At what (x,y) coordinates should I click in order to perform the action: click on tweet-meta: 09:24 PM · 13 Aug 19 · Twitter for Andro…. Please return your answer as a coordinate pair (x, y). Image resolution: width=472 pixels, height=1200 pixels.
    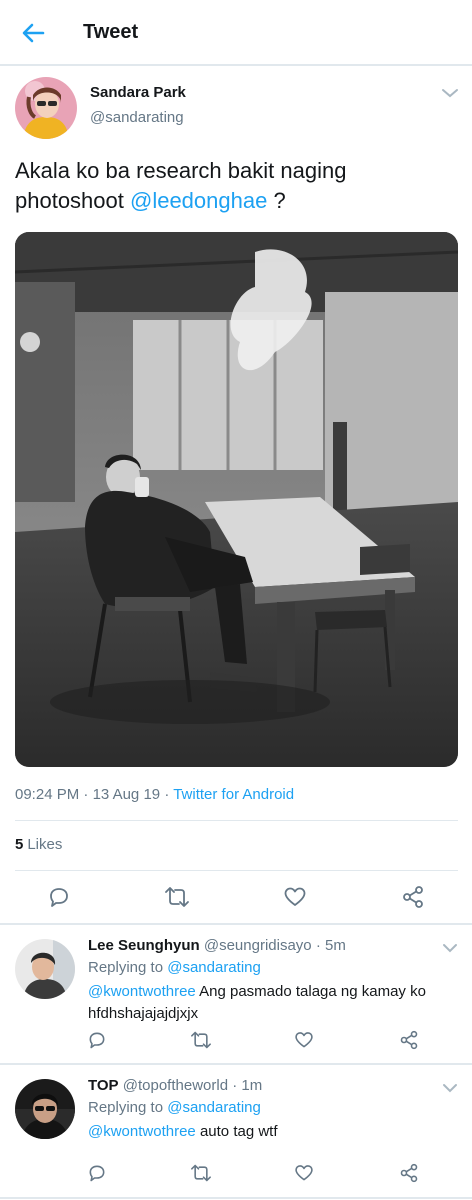
    Looking at the image, I should click on (154, 794).